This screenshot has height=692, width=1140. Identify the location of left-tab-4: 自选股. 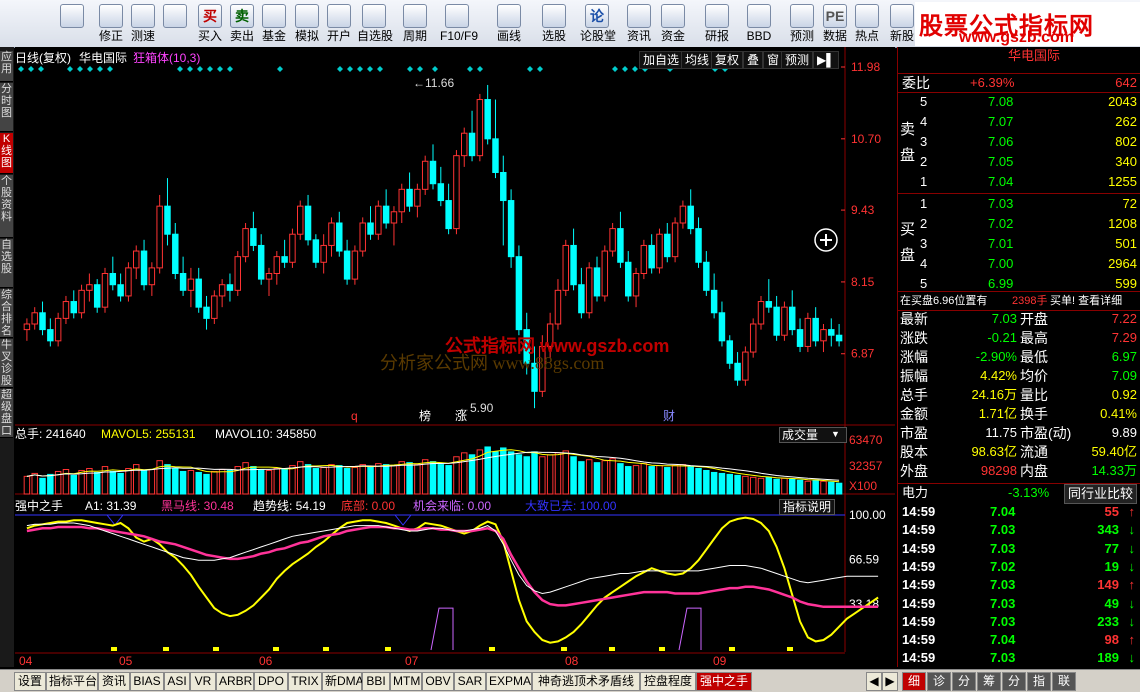
(6, 263).